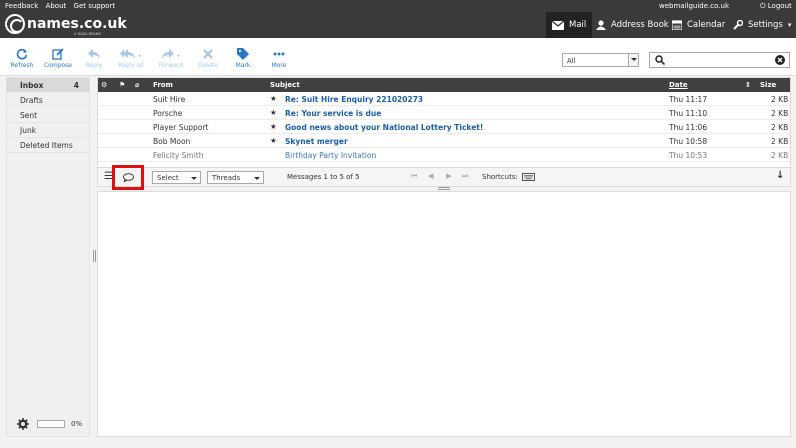 This screenshot has width=796, height=448. I want to click on sort-icon: ⇕, so click(748, 85).